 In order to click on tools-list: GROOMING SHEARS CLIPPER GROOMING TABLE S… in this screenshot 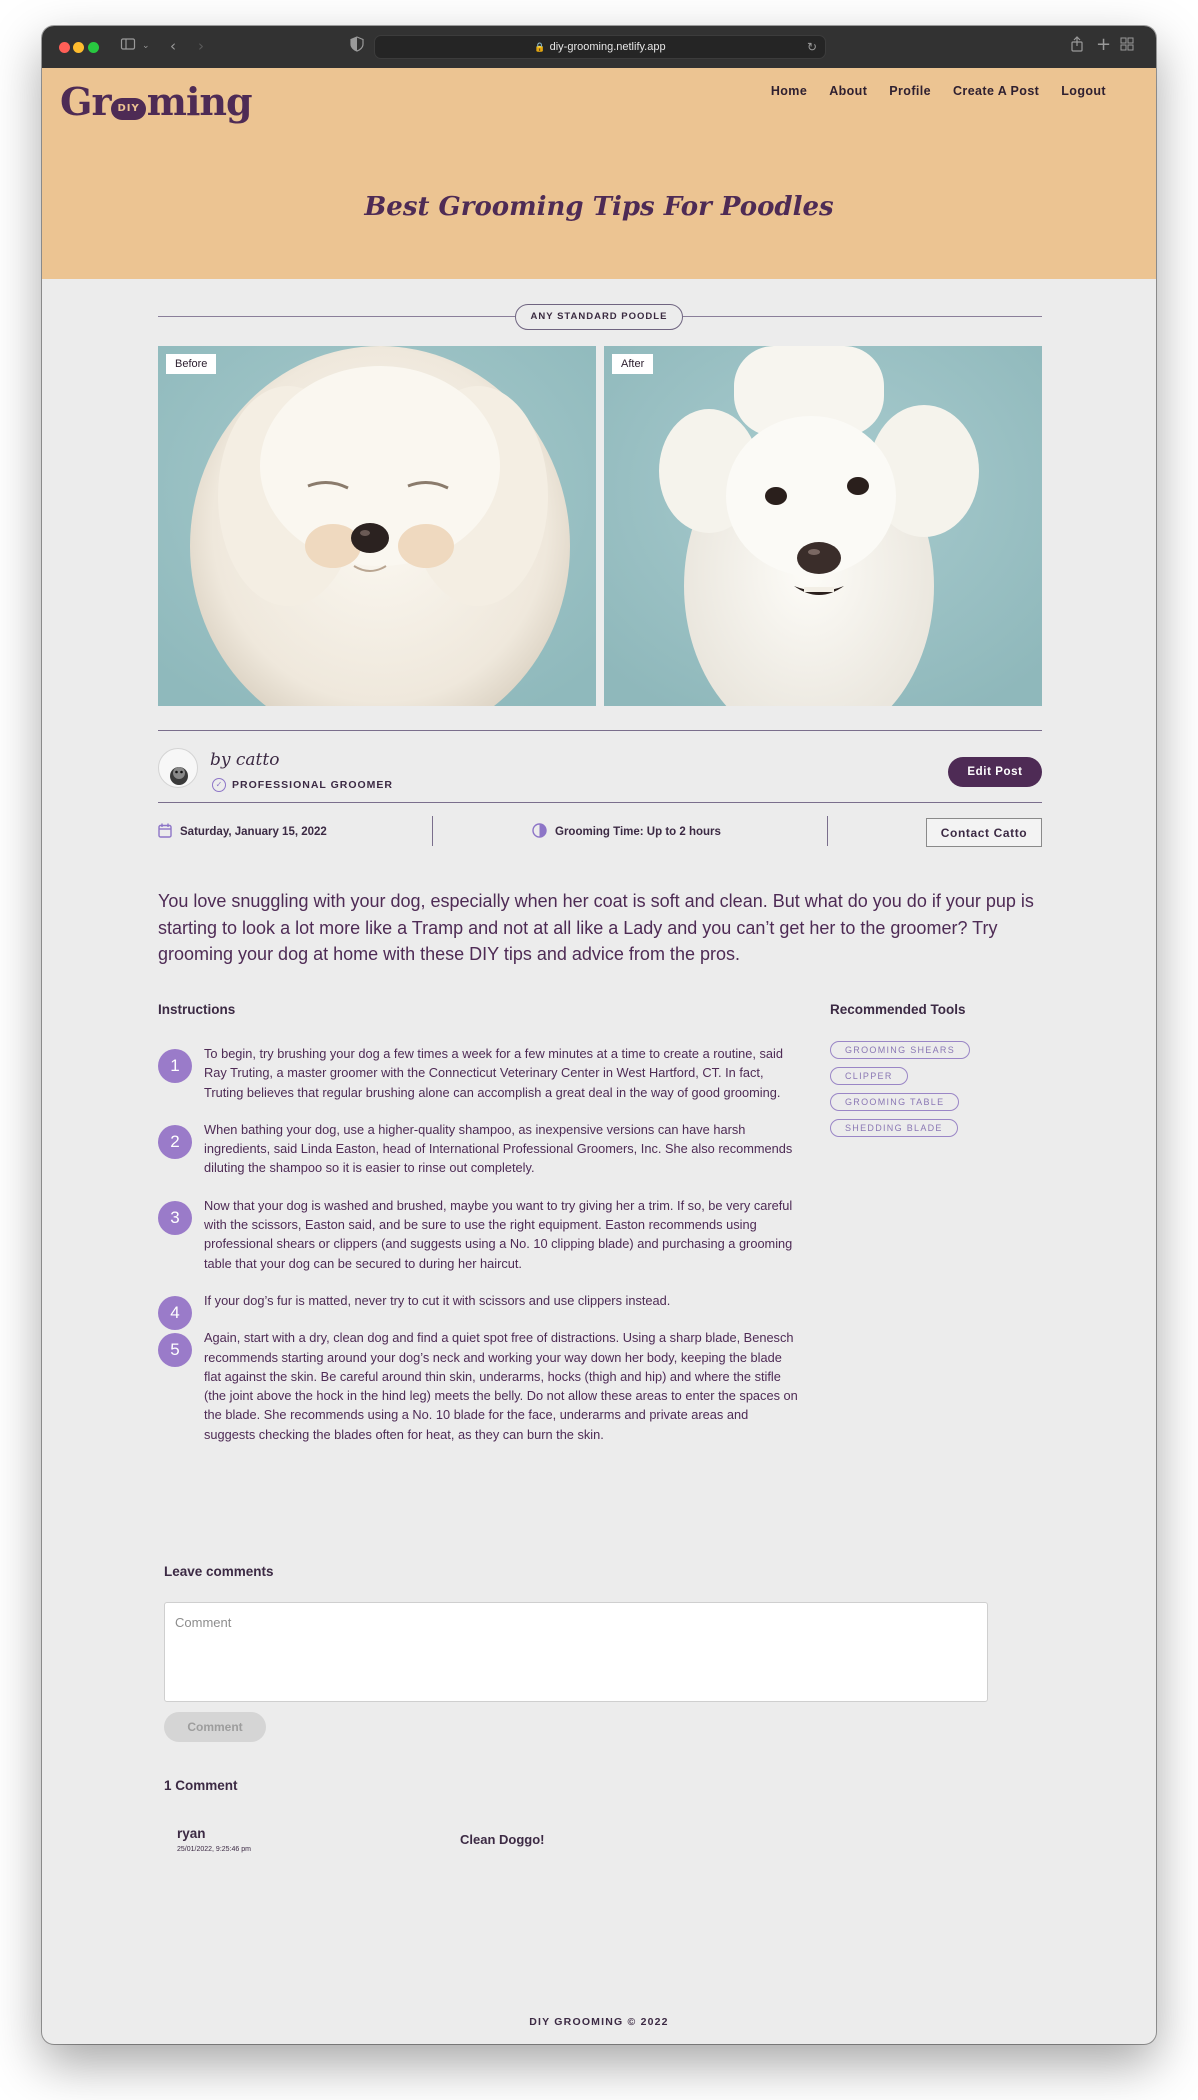, I will do `click(930, 1090)`.